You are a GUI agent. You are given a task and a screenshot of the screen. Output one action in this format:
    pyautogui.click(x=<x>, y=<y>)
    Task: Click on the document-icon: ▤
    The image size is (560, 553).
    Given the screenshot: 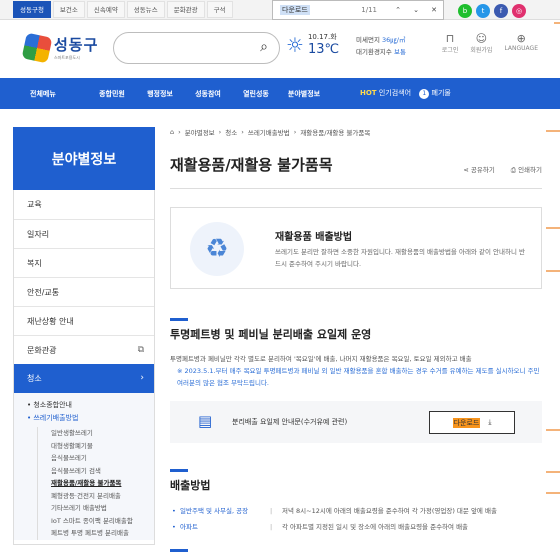 What is the action you would take?
    pyautogui.click(x=205, y=421)
    